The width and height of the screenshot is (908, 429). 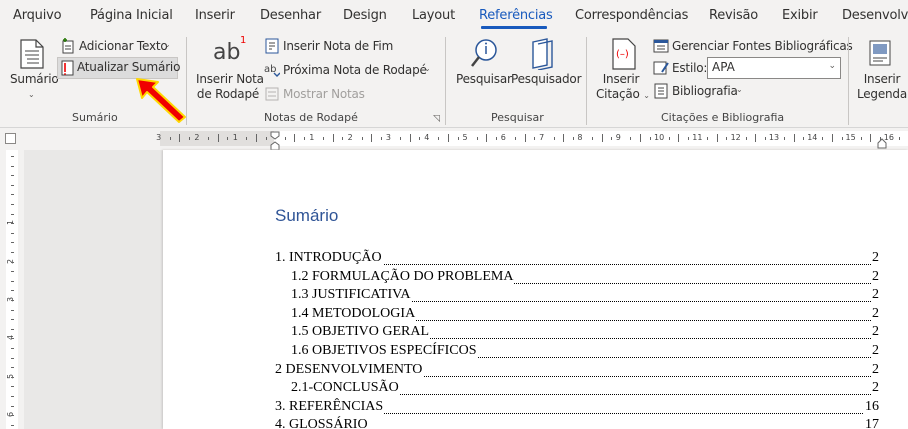 What do you see at coordinates (661, 48) in the screenshot?
I see `manage-sources-icon` at bounding box center [661, 48].